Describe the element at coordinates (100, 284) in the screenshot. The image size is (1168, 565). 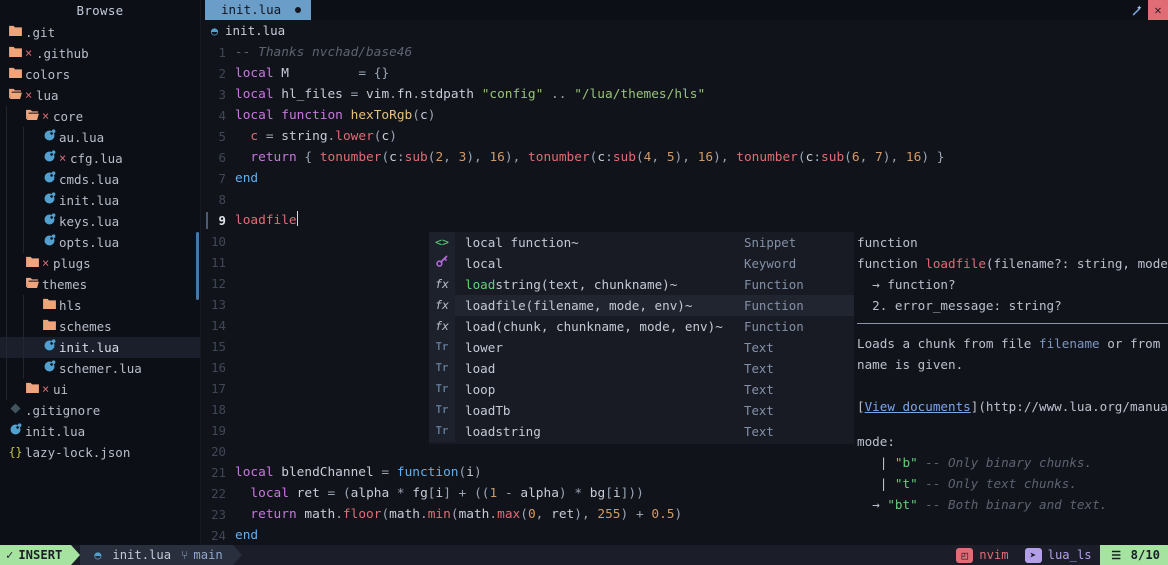
I see `tree-item-themes: themes` at that location.